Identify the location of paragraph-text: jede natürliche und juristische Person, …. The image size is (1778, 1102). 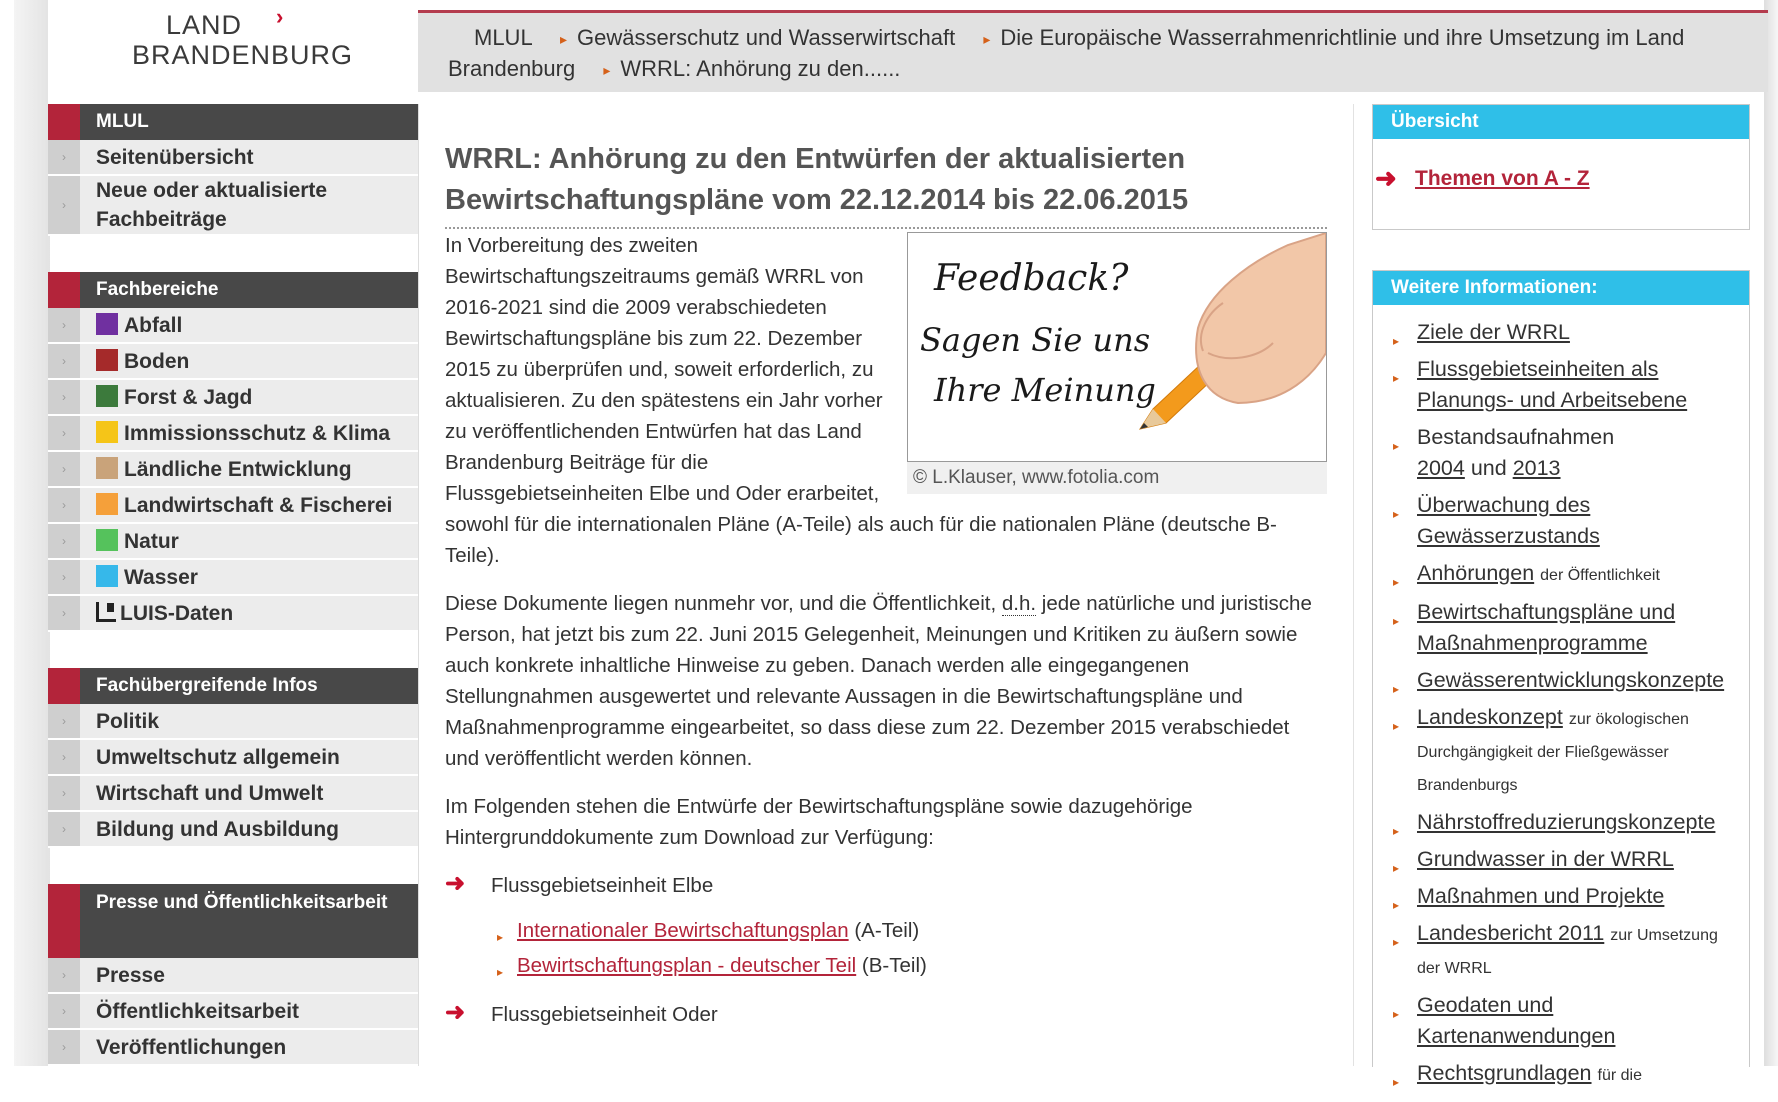
(878, 681).